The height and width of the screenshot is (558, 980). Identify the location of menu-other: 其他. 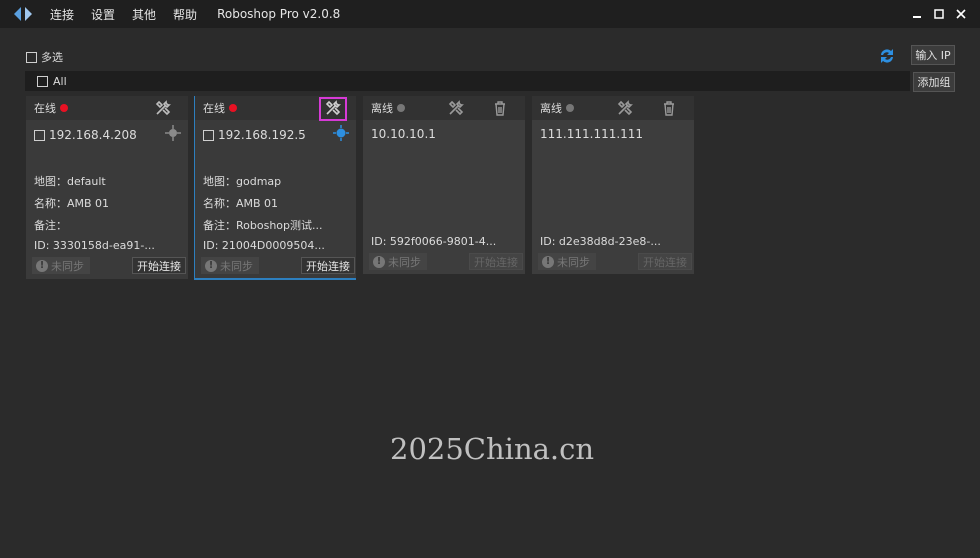
(144, 14).